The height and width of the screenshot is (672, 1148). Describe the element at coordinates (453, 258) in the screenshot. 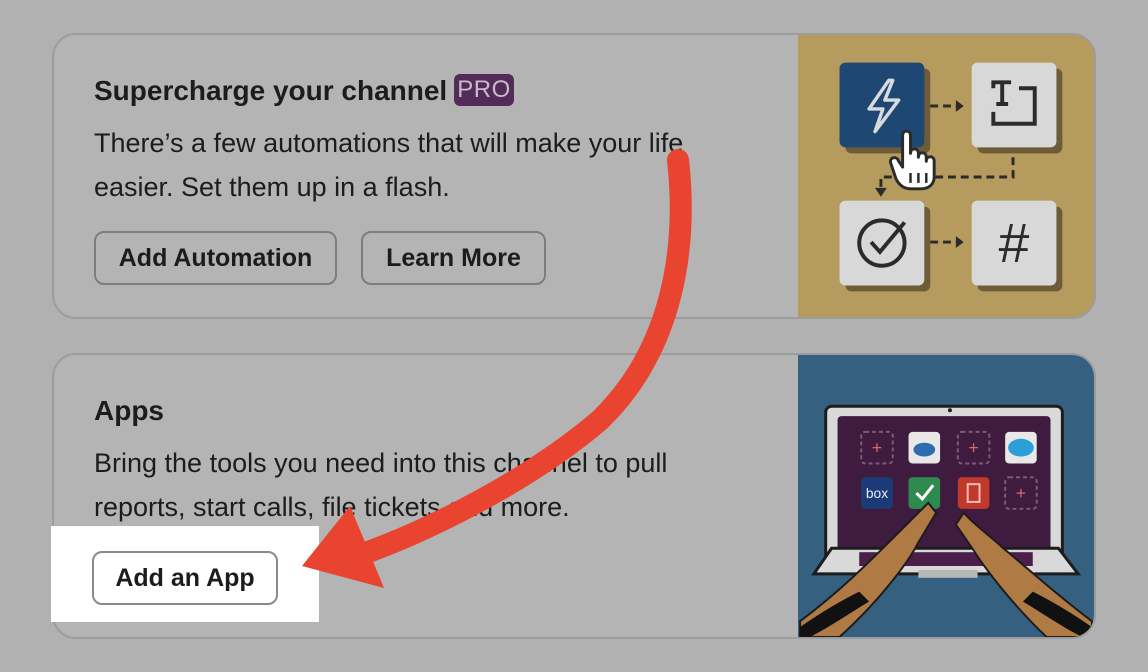

I see `learn-more-button: Learn More` at that location.